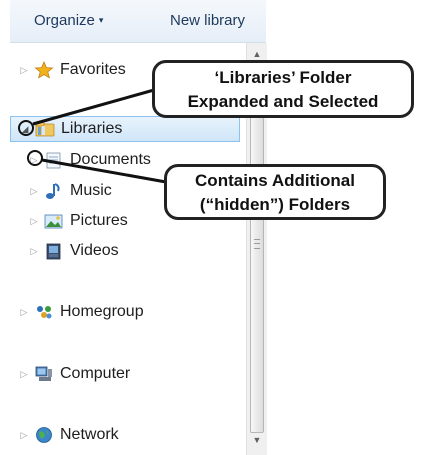 The width and height of the screenshot is (426, 455). What do you see at coordinates (95, 373) in the screenshot?
I see `nav-item-label: Computer` at bounding box center [95, 373].